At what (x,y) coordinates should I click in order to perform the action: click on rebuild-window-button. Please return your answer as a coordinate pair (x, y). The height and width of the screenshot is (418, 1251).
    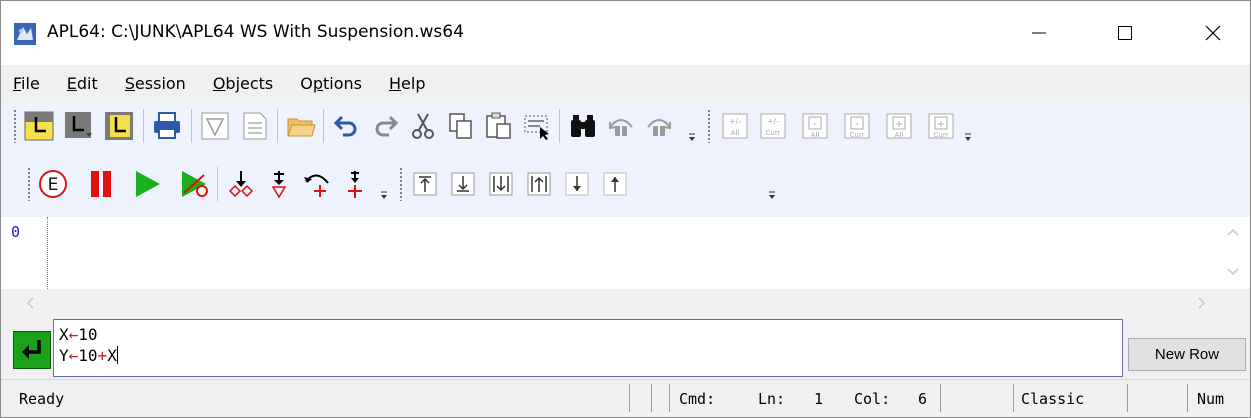
    Looking at the image, I should click on (119, 126).